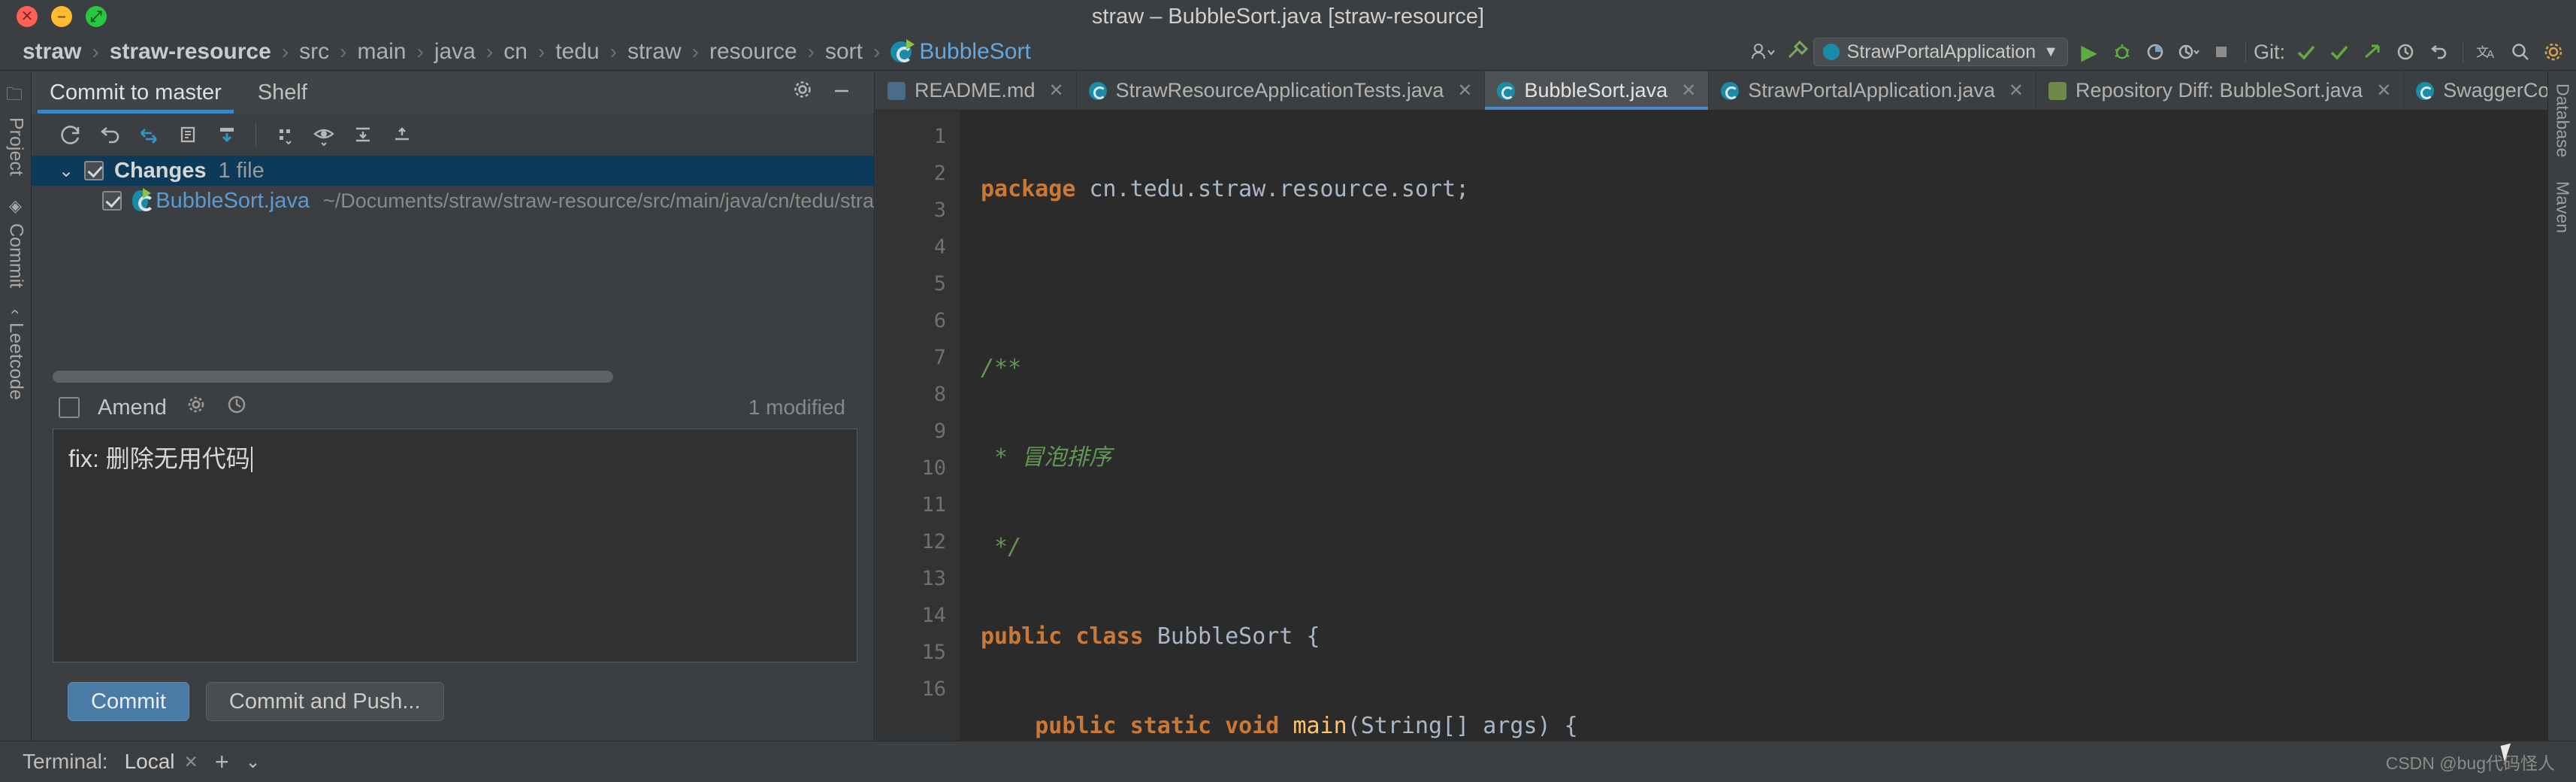 The height and width of the screenshot is (782, 2576). I want to click on grid-icon, so click(284, 134).